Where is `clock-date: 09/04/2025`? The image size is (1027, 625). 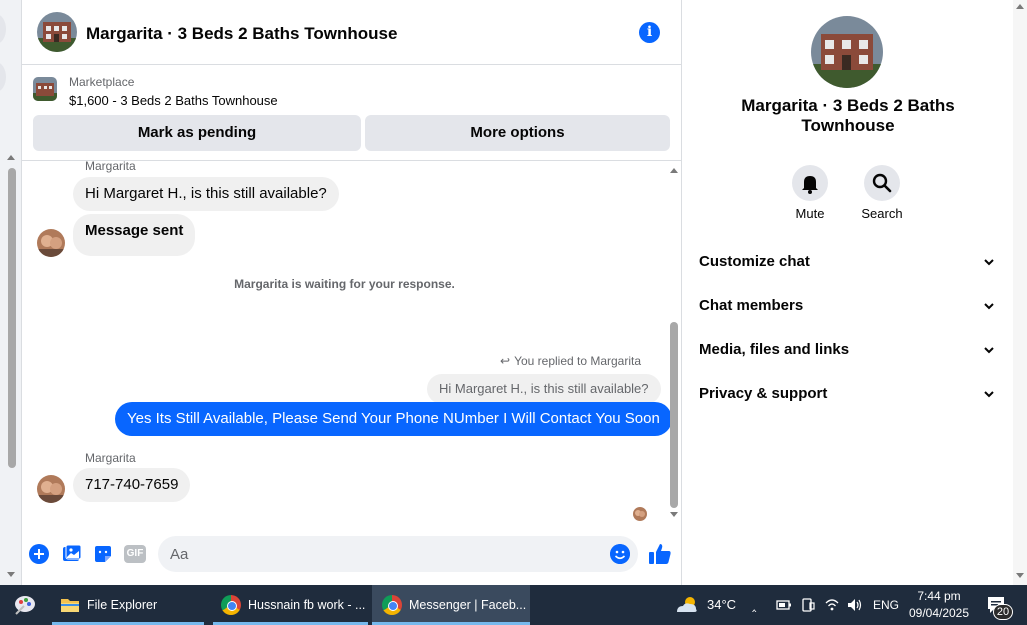 clock-date: 09/04/2025 is located at coordinates (939, 613).